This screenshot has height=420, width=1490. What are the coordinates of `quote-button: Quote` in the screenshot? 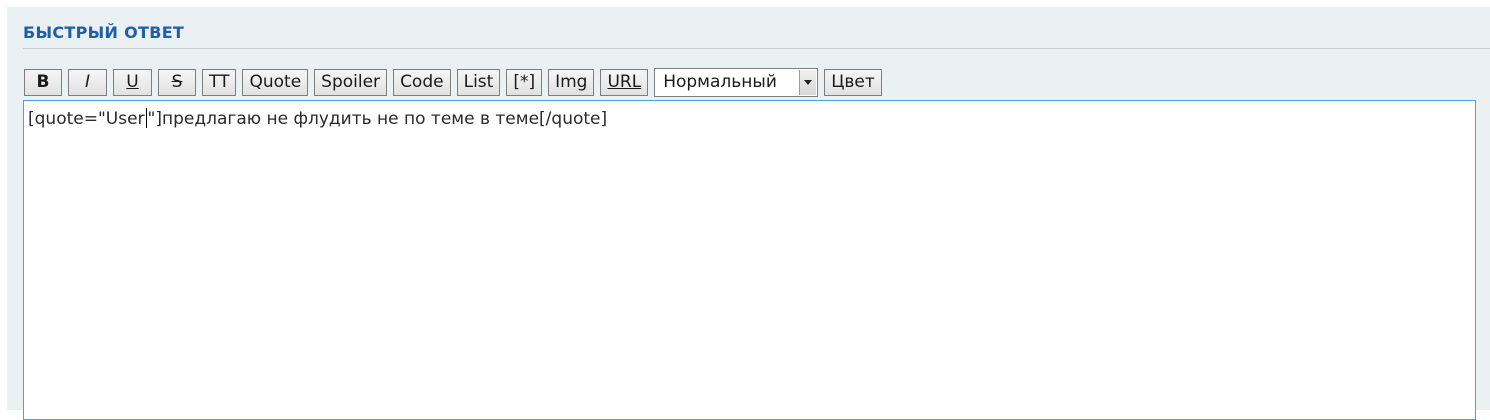 It's located at (275, 82).